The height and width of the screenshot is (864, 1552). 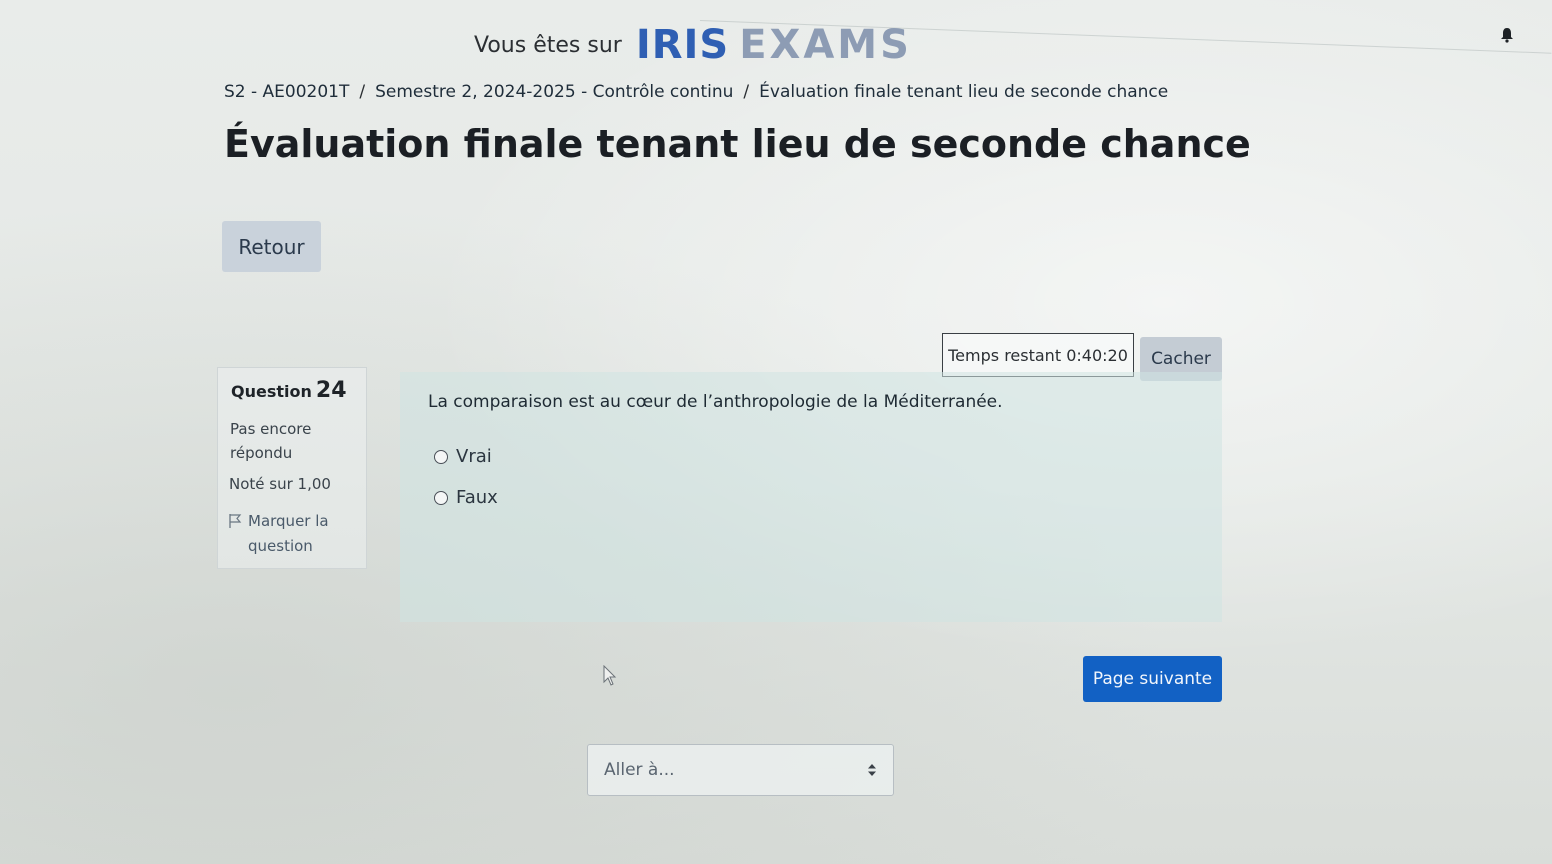 I want to click on logo-iris: IRIS, so click(x=682, y=45).